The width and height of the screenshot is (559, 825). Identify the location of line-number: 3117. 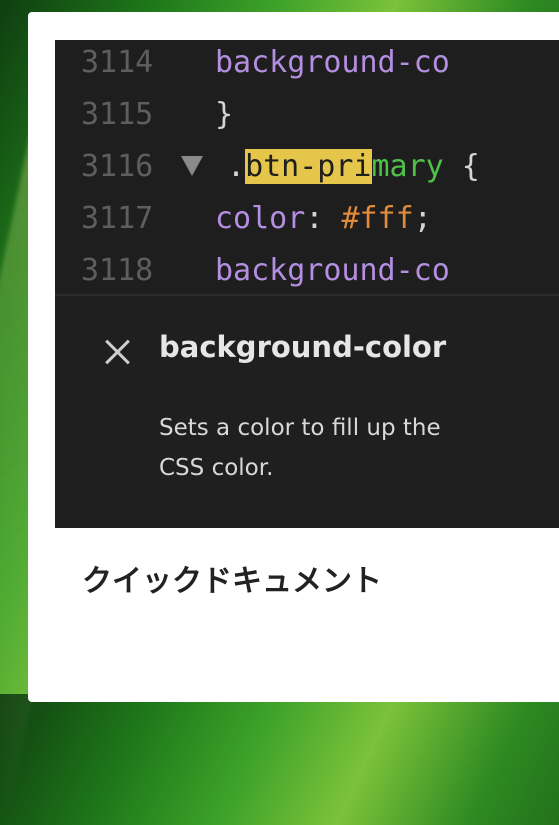
(117, 218).